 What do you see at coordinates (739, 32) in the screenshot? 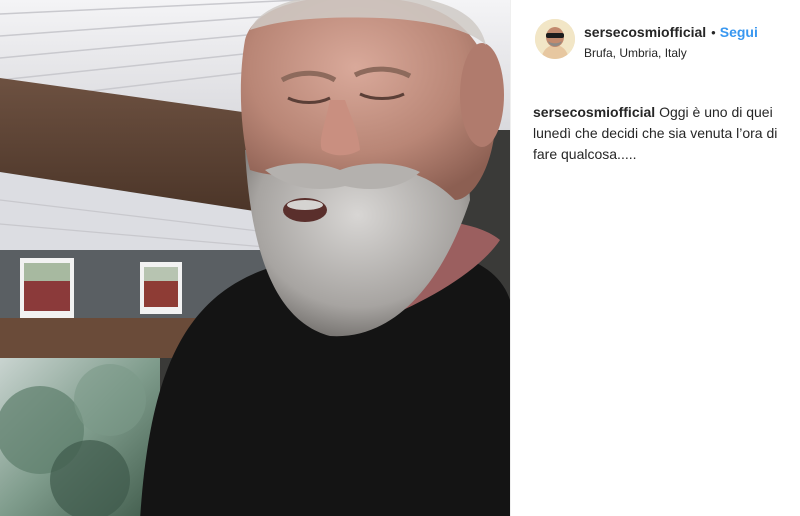
I see `follow-button: Segui` at bounding box center [739, 32].